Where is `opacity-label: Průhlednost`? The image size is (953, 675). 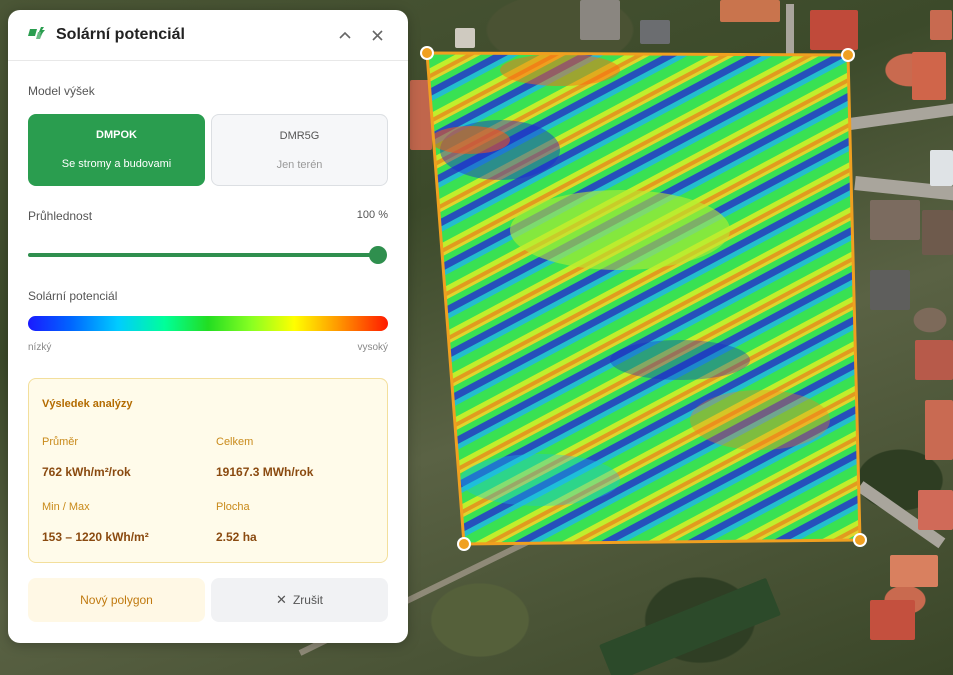
opacity-label: Průhlednost is located at coordinates (60, 216).